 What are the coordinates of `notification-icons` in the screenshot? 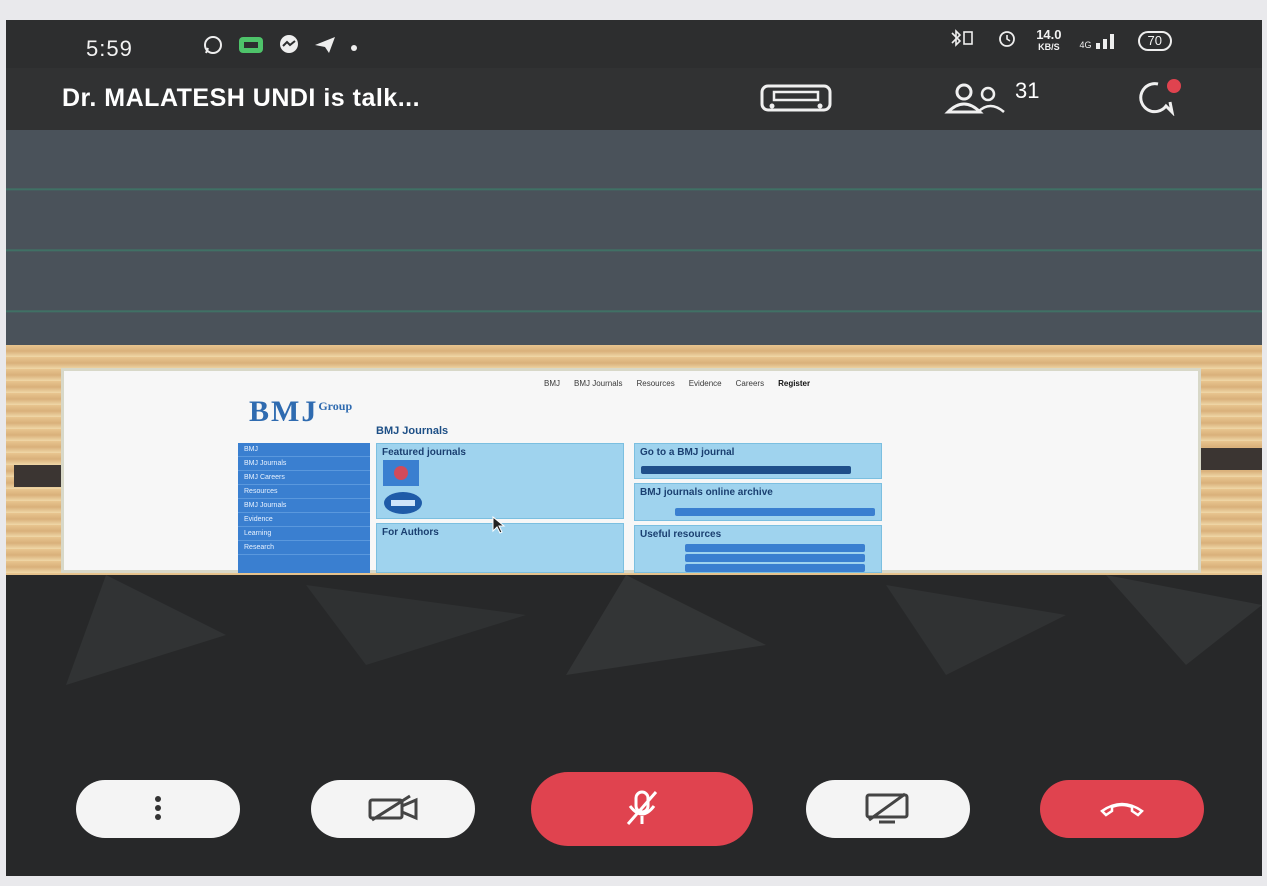 It's located at (280, 47).